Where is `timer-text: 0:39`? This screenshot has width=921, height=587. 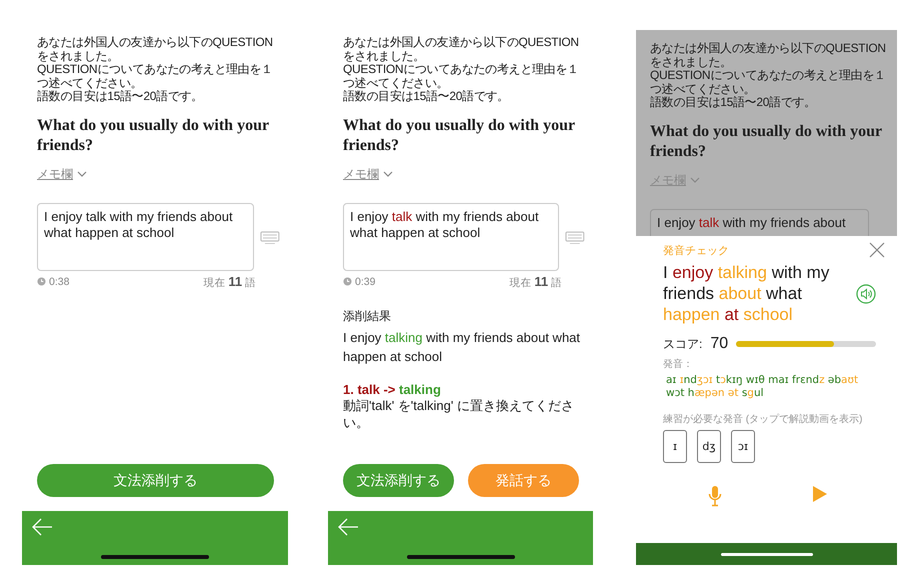 timer-text: 0:39 is located at coordinates (365, 282).